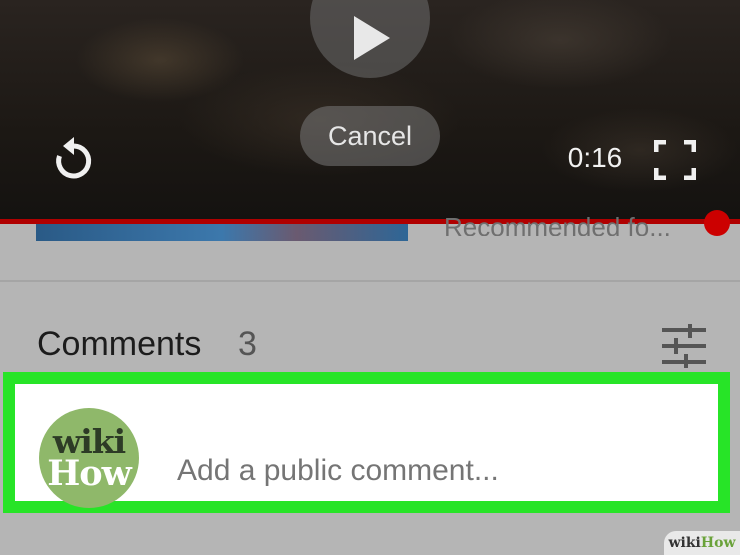  What do you see at coordinates (89, 473) in the screenshot?
I see `avatar-text-line2: How` at bounding box center [89, 473].